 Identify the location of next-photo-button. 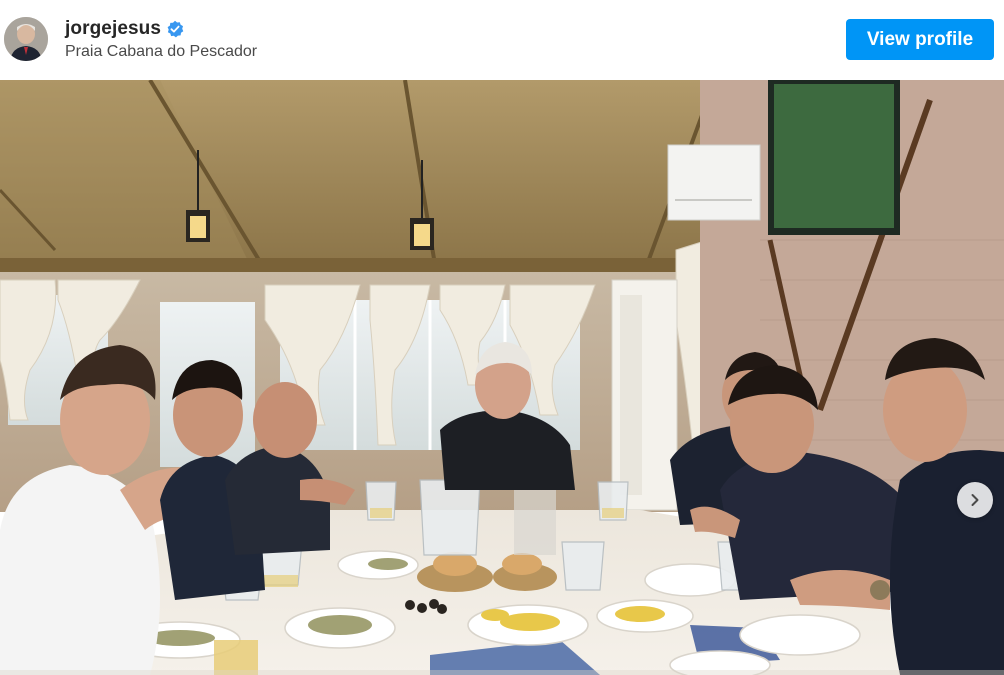
(975, 500).